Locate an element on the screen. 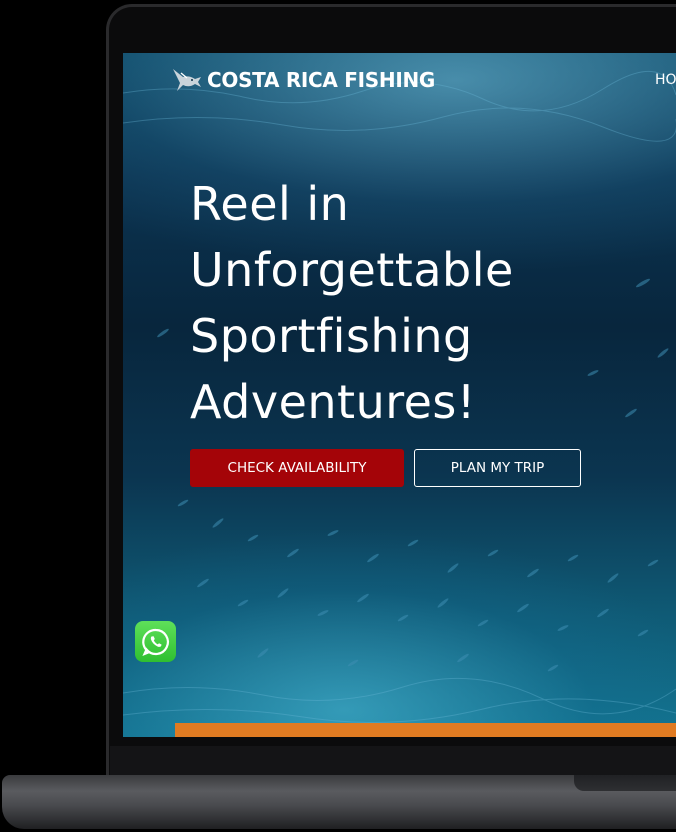  whatsapp-icon is located at coordinates (155, 642).